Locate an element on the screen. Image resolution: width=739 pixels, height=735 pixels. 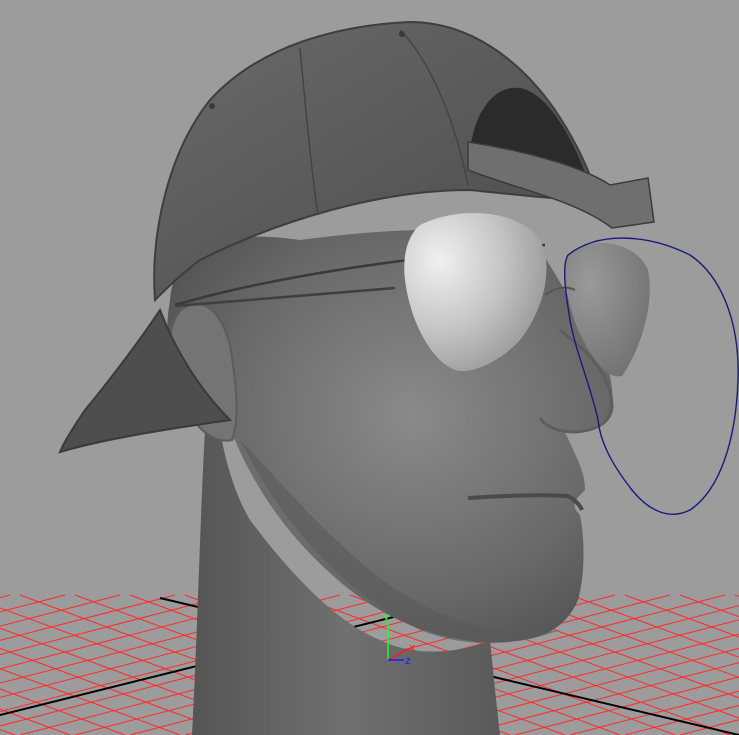
axis-label-x: x is located at coordinates (412, 647).